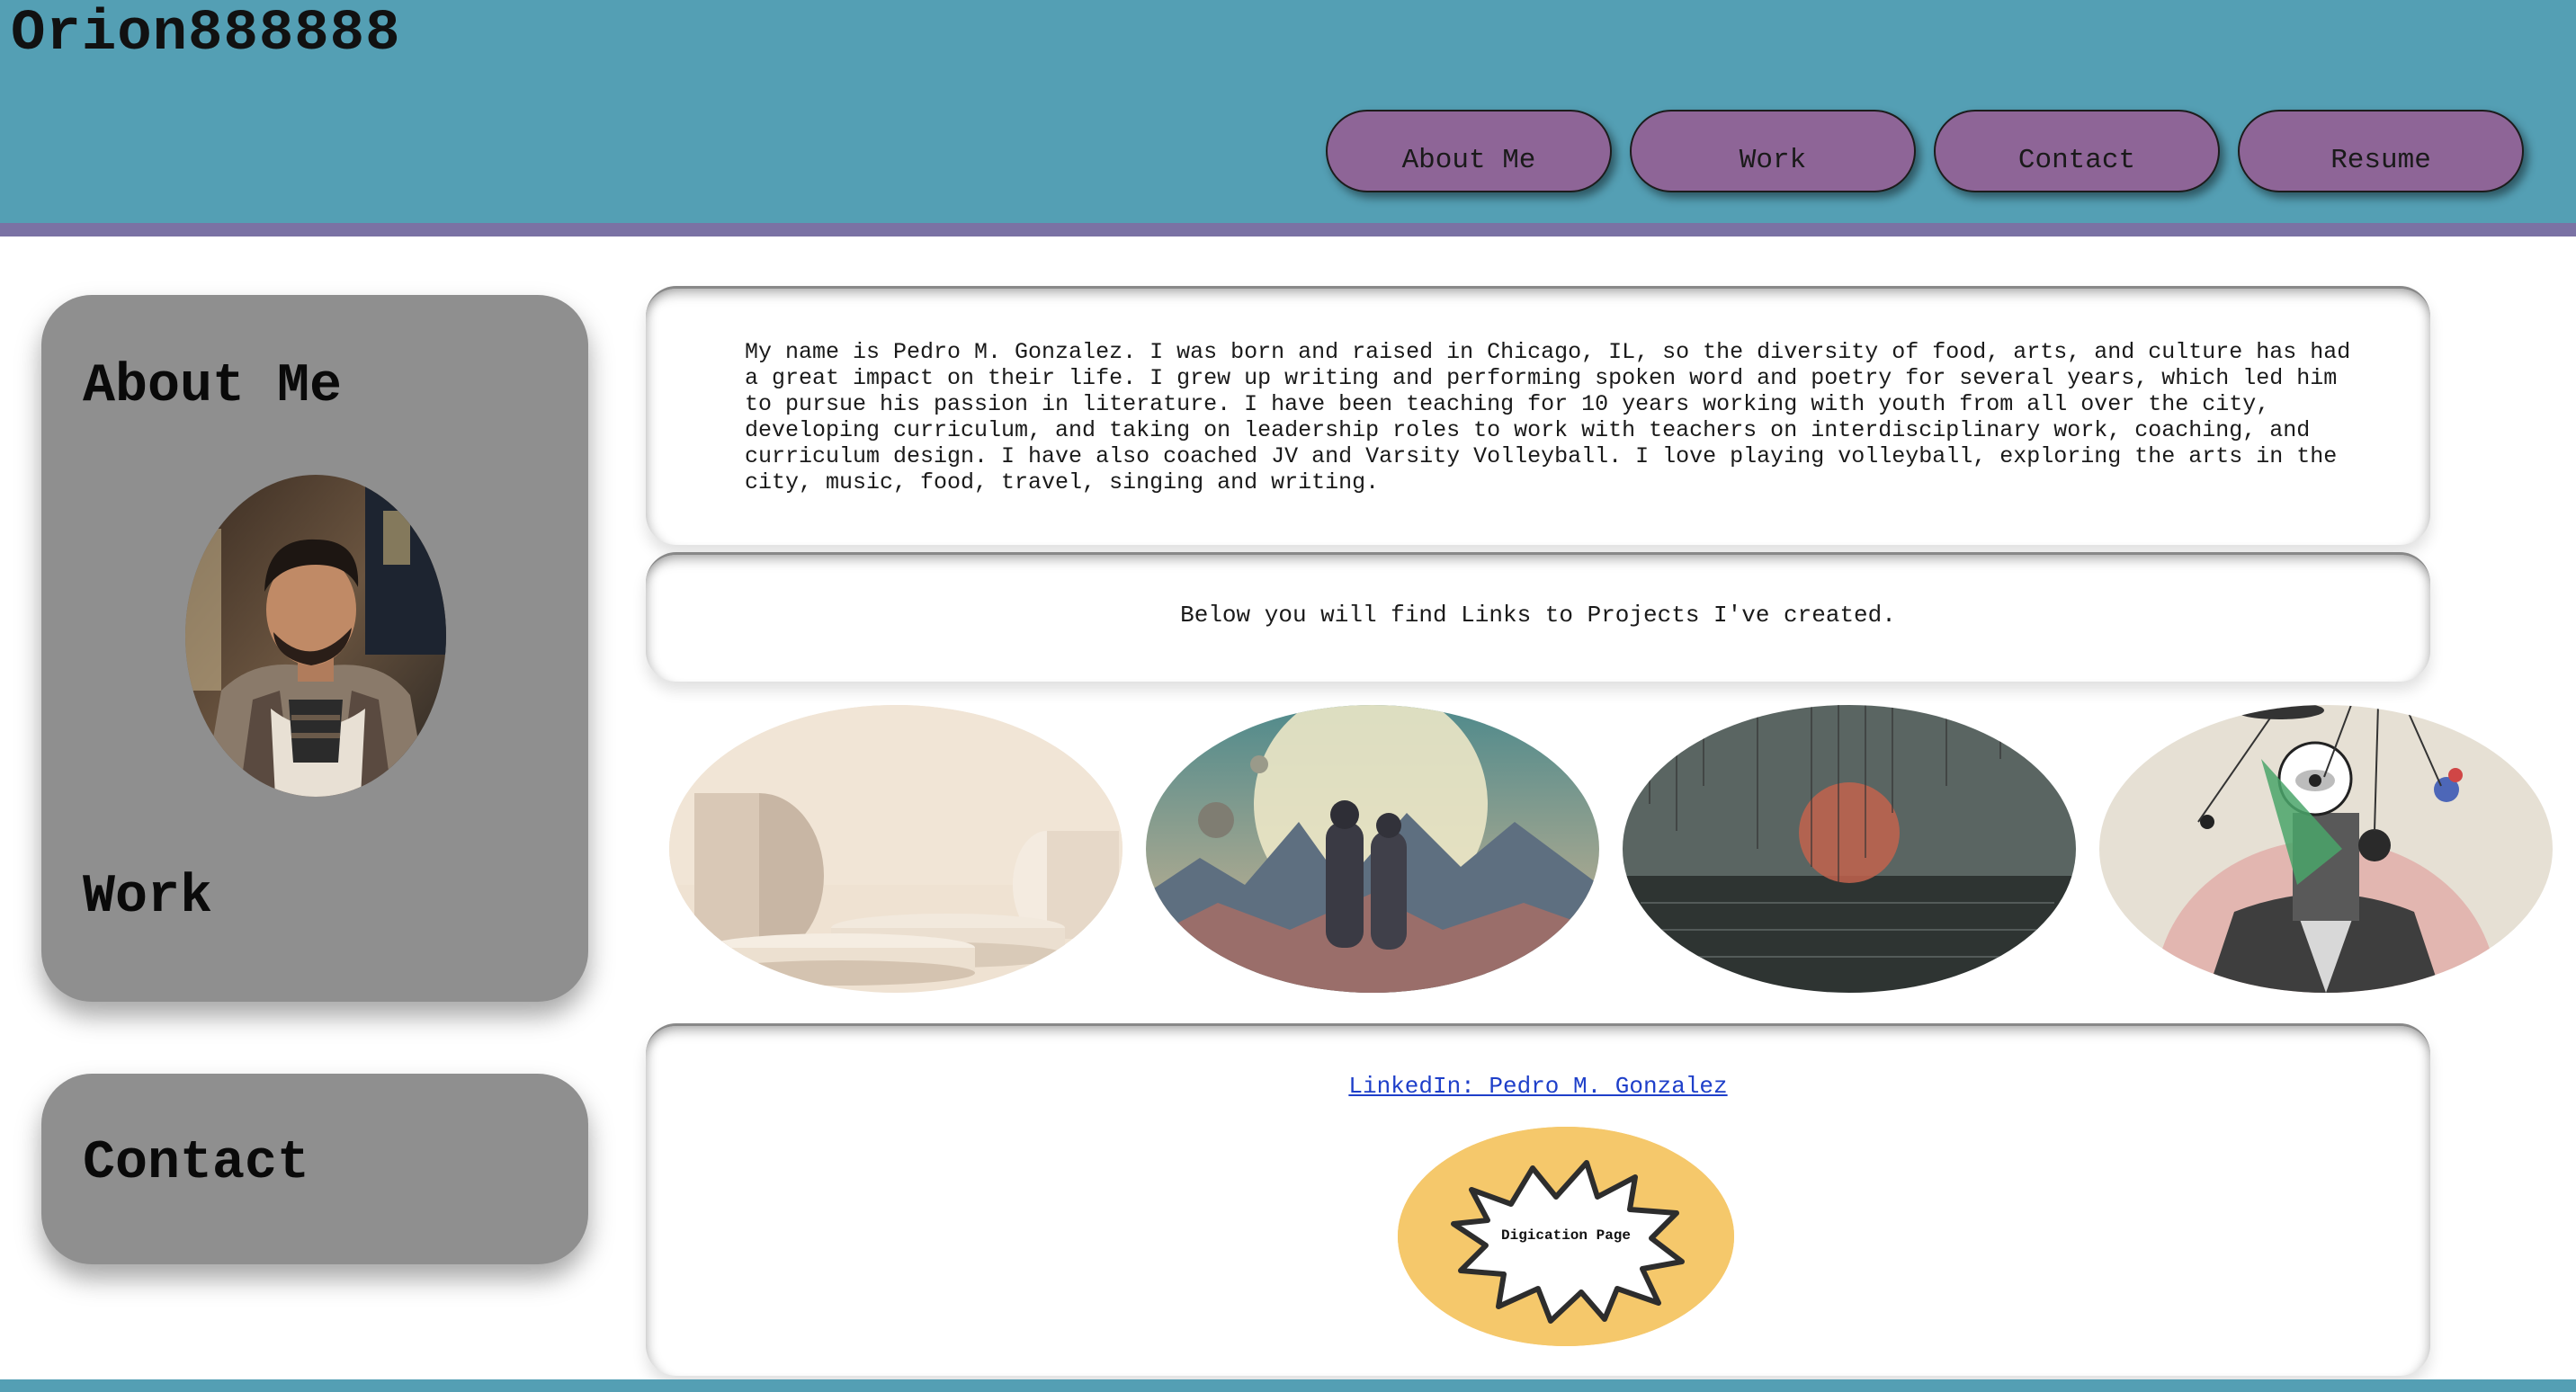 The image size is (2576, 1392). I want to click on sidebar-about-title: About Me, so click(212, 386).